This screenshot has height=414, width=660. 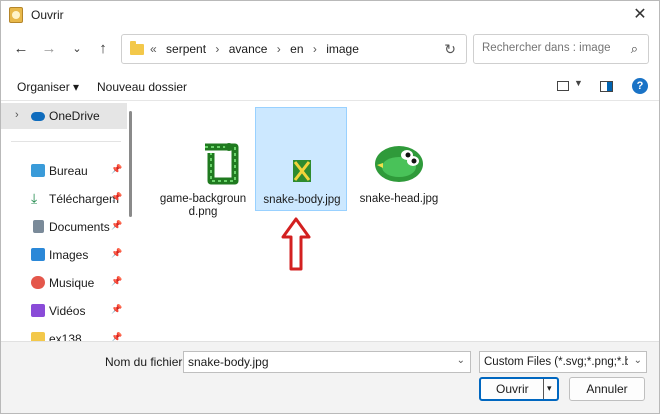 What do you see at coordinates (17, 115) in the screenshot?
I see `chevron-right-icon: ›` at bounding box center [17, 115].